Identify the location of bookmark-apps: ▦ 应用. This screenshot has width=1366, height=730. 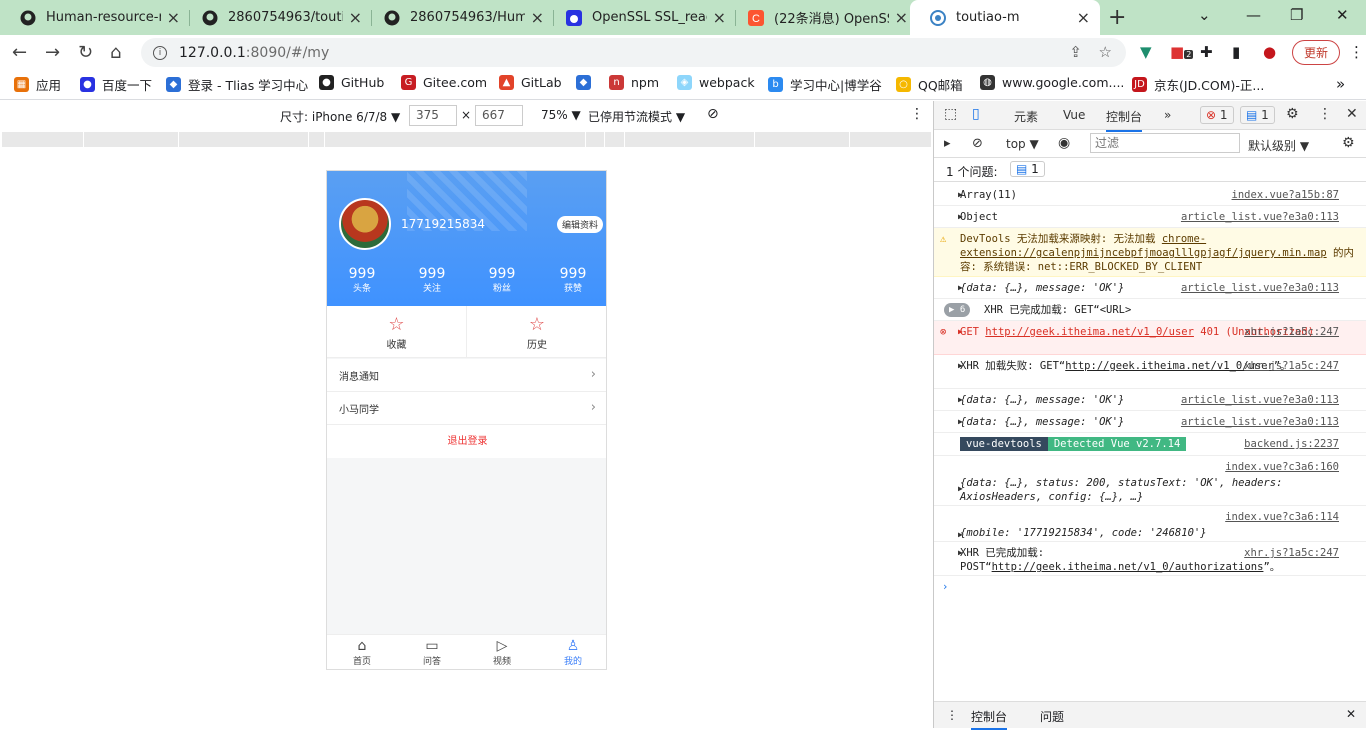
(37, 84).